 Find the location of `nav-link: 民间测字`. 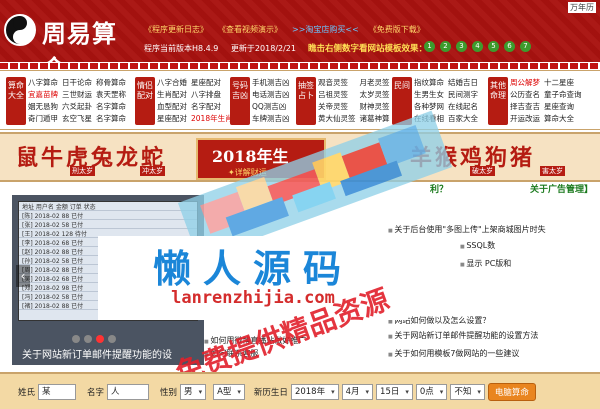

nav-link: 民间测字 is located at coordinates (463, 94).